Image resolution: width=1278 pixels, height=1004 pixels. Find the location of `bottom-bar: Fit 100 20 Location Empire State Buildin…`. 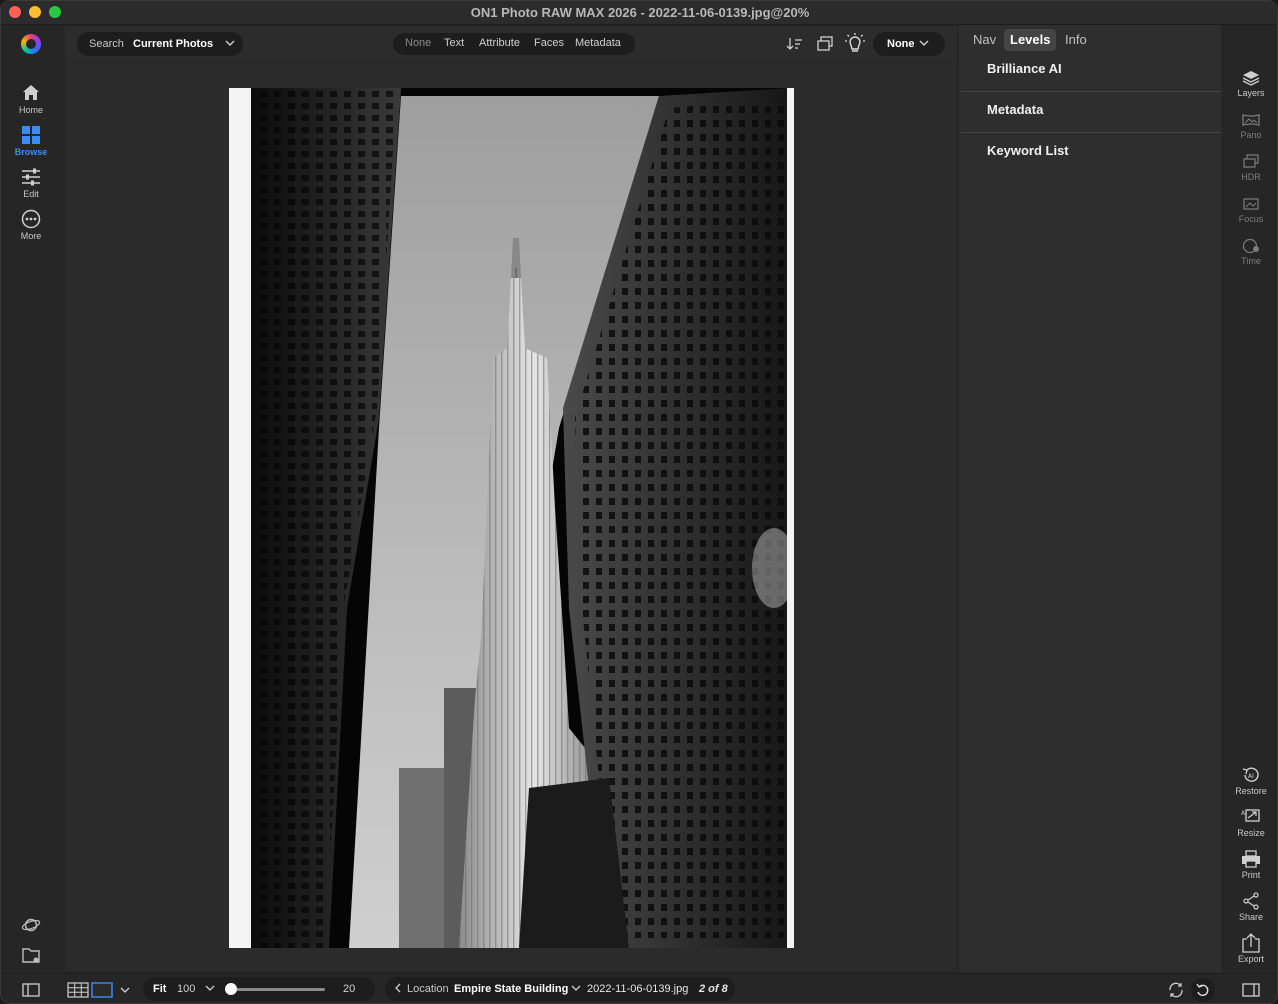

bottom-bar: Fit 100 20 Location Empire State Buildin… is located at coordinates (639, 988).